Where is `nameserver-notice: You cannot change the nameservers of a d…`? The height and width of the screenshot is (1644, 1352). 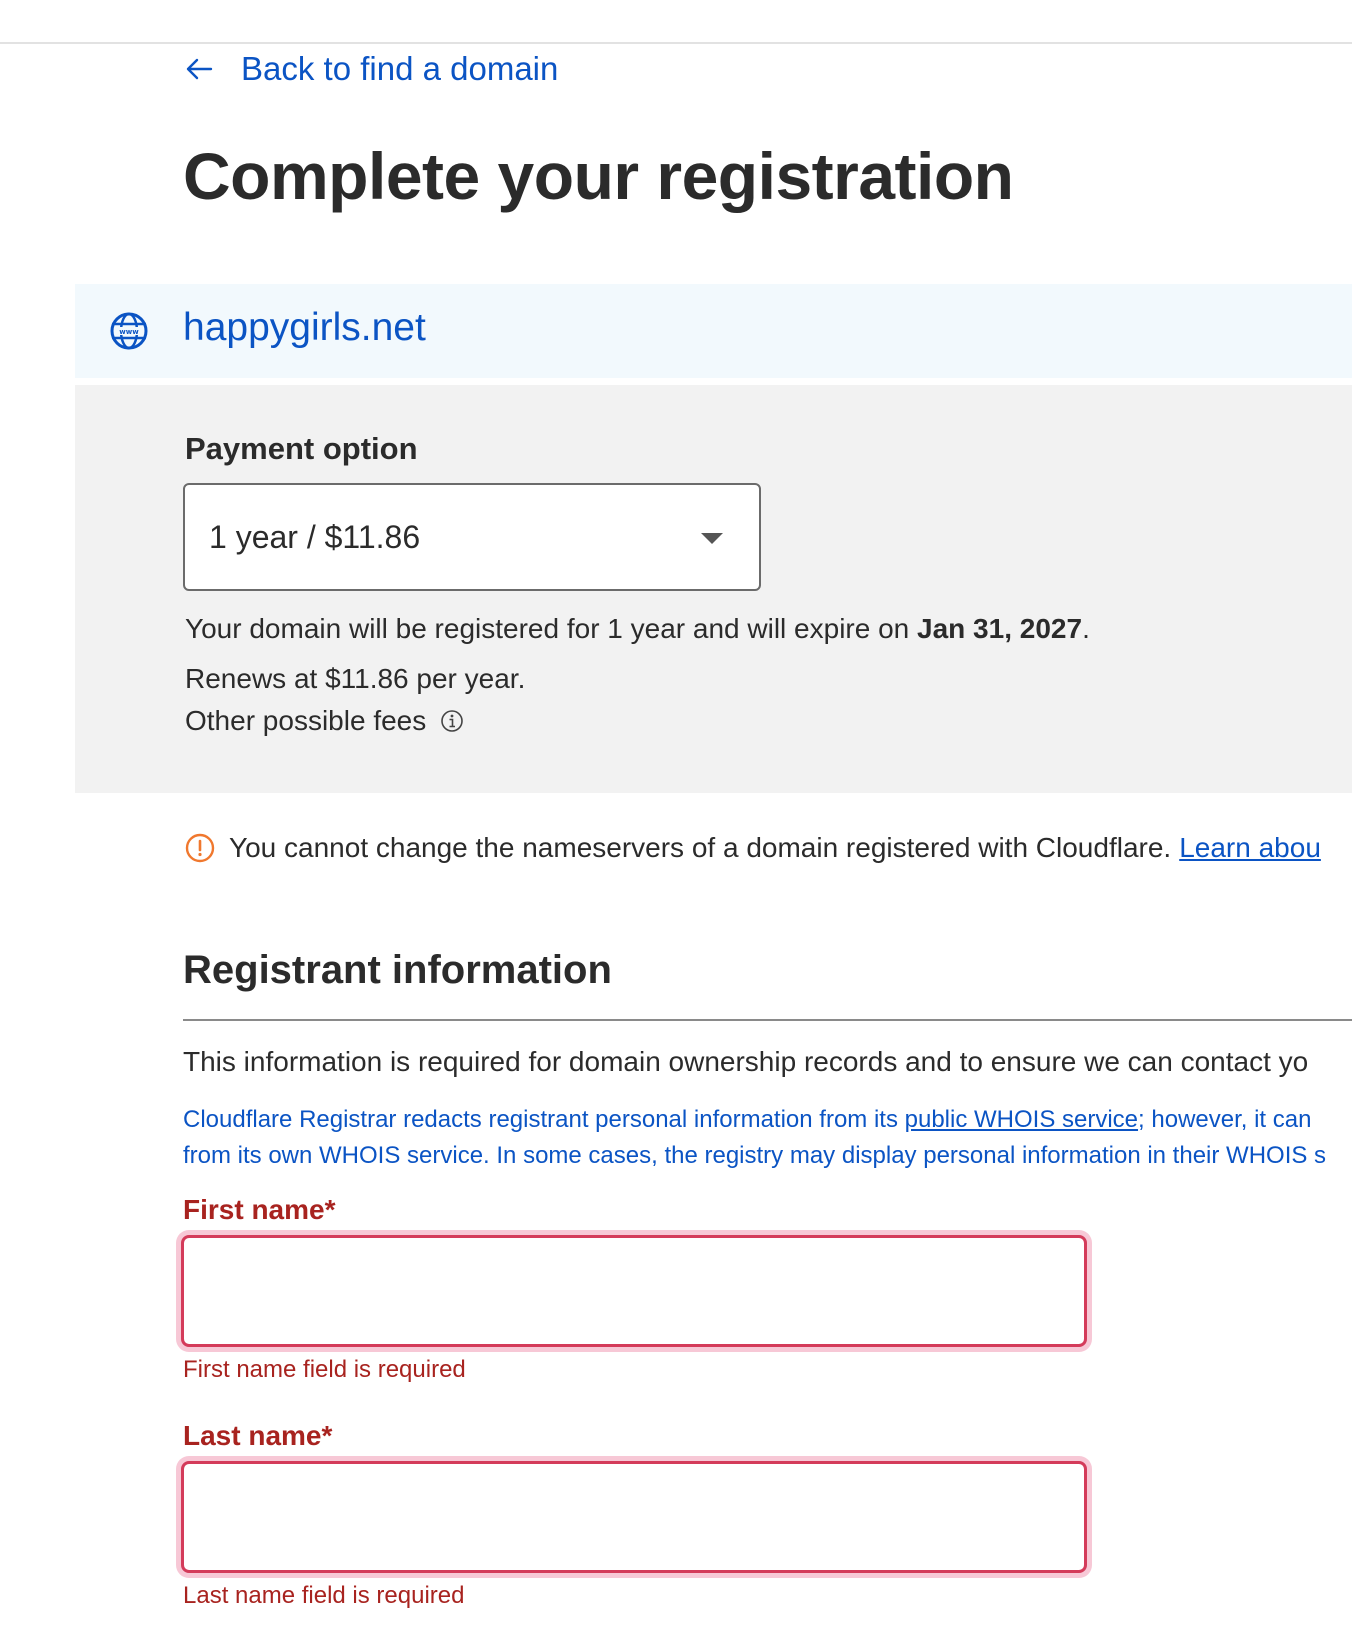
nameserver-notice: You cannot change the nameservers of a d… is located at coordinates (753, 848).